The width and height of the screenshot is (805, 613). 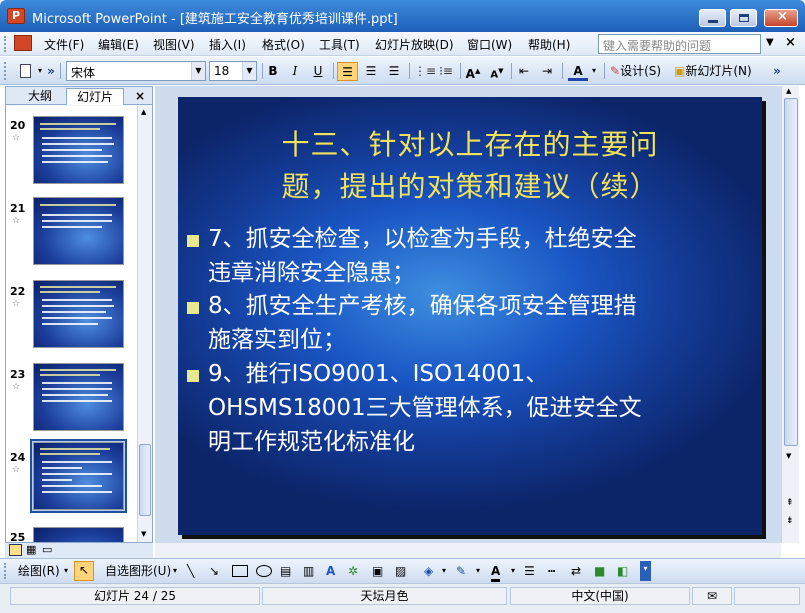 What do you see at coordinates (394, 71) in the screenshot?
I see `align-right-button: ☰` at bounding box center [394, 71].